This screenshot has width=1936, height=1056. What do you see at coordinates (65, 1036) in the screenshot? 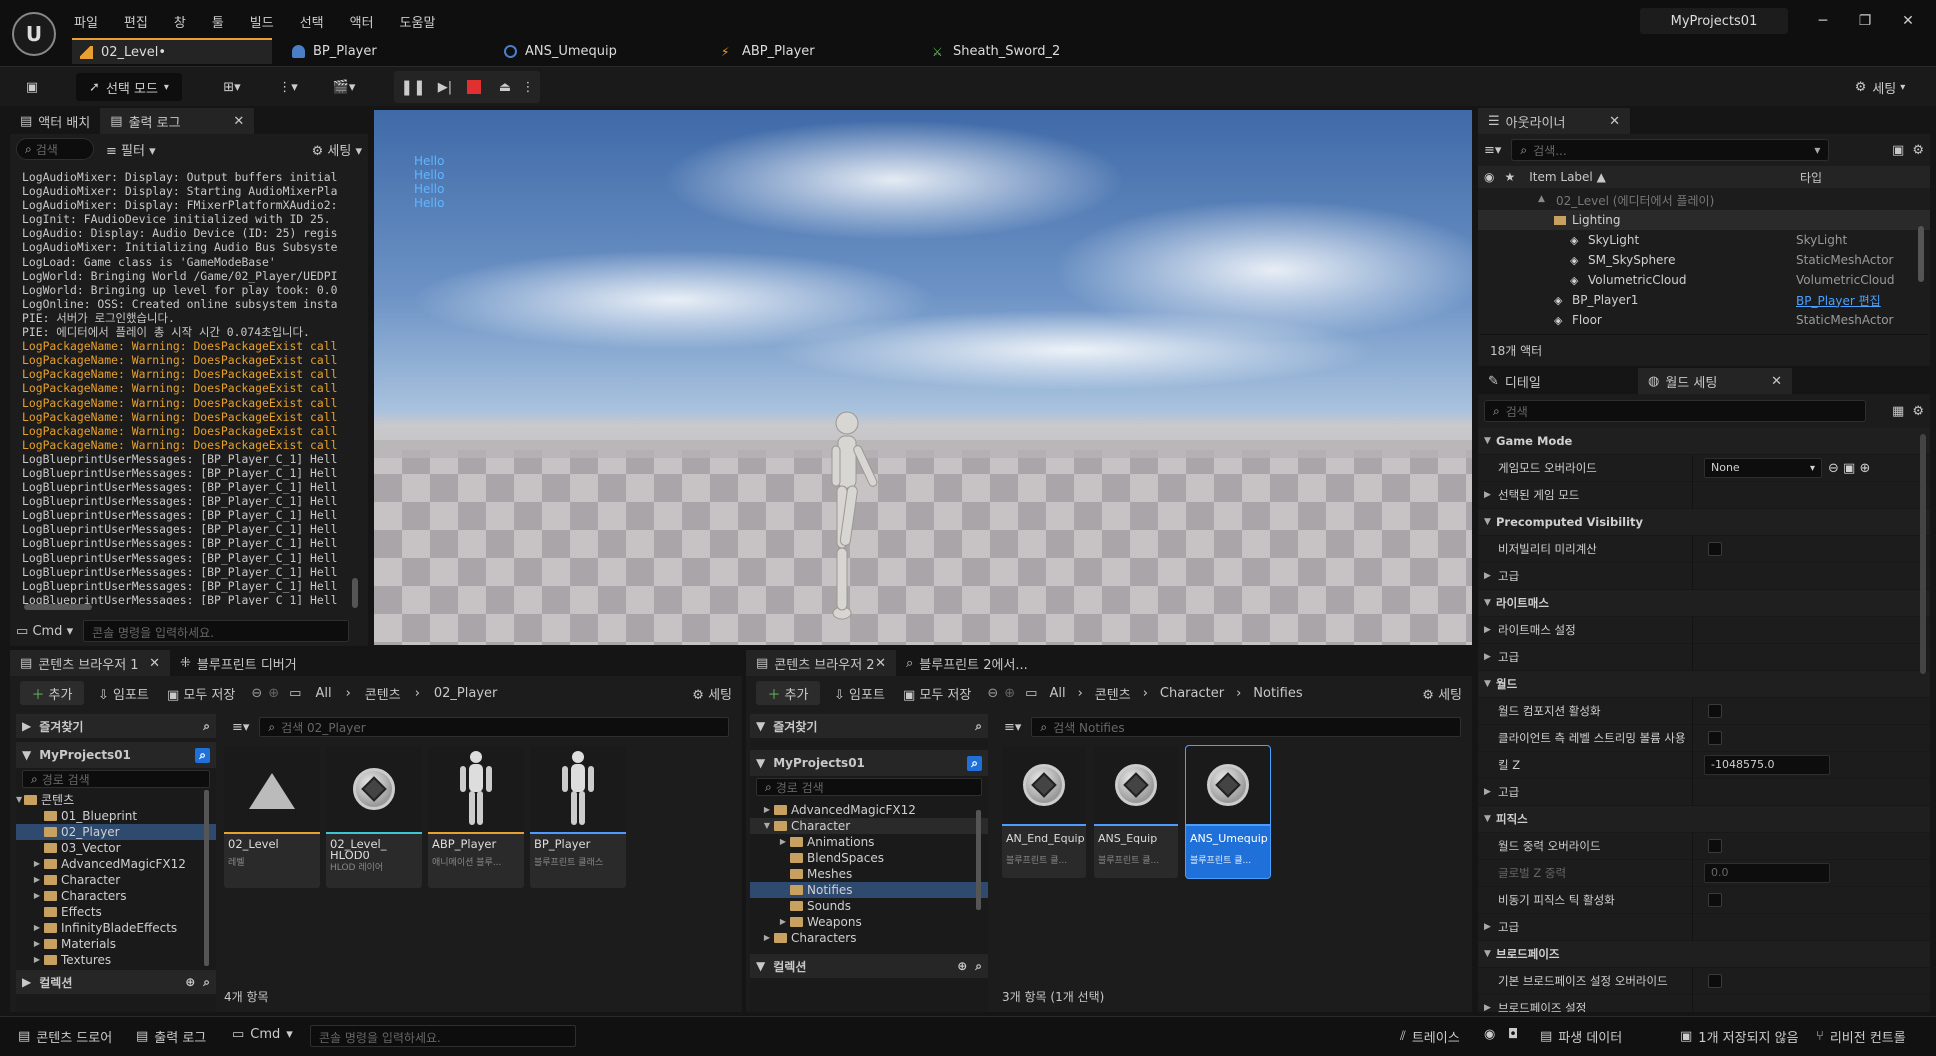
I see `content-drawer-button: ▤ 콘텐츠 드로어` at bounding box center [65, 1036].